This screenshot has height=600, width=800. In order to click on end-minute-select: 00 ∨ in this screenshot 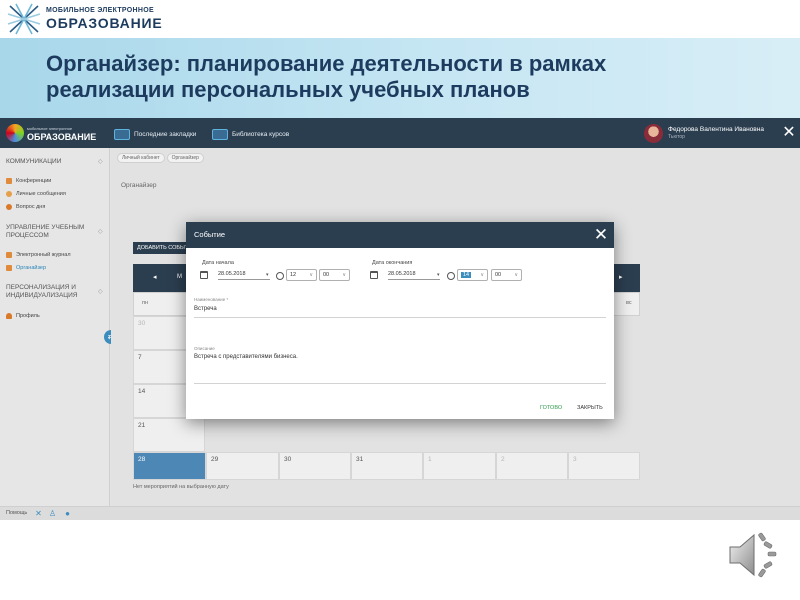, I will do `click(506, 275)`.